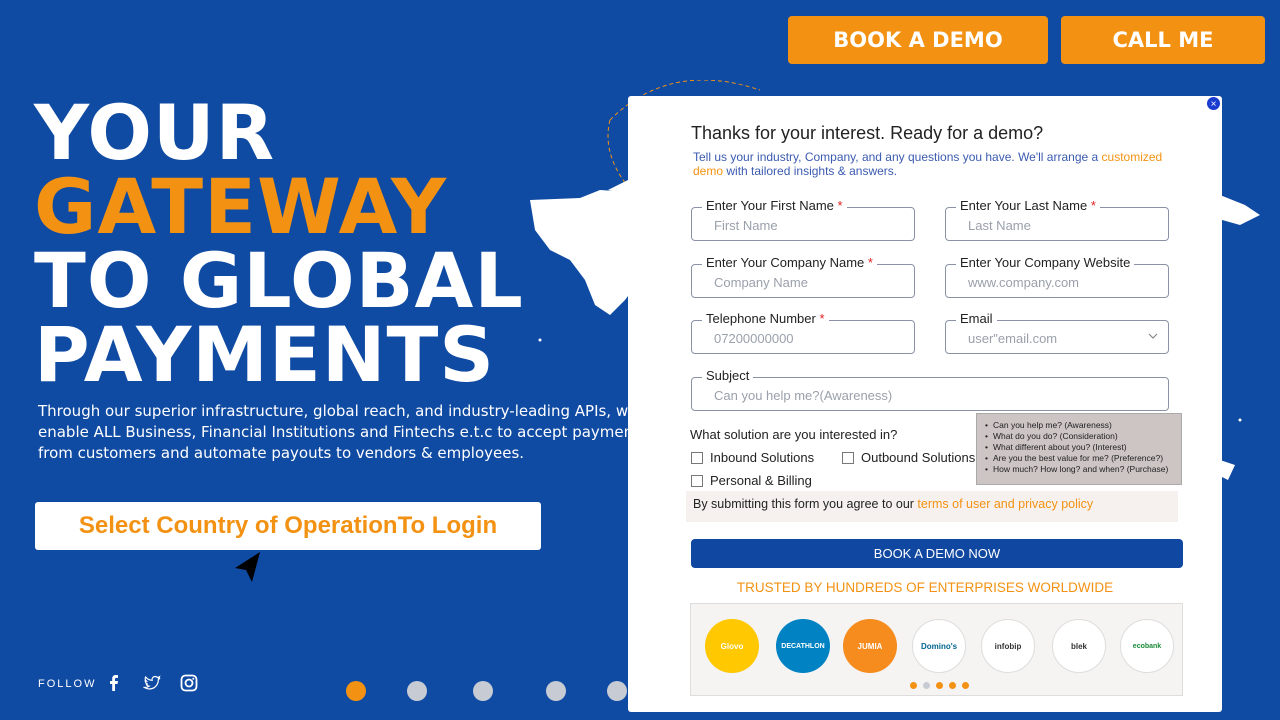 This screenshot has width=1280, height=720. Describe the element at coordinates (762, 457) in the screenshot. I see `checkbox-label: Inbound Solutions` at that location.